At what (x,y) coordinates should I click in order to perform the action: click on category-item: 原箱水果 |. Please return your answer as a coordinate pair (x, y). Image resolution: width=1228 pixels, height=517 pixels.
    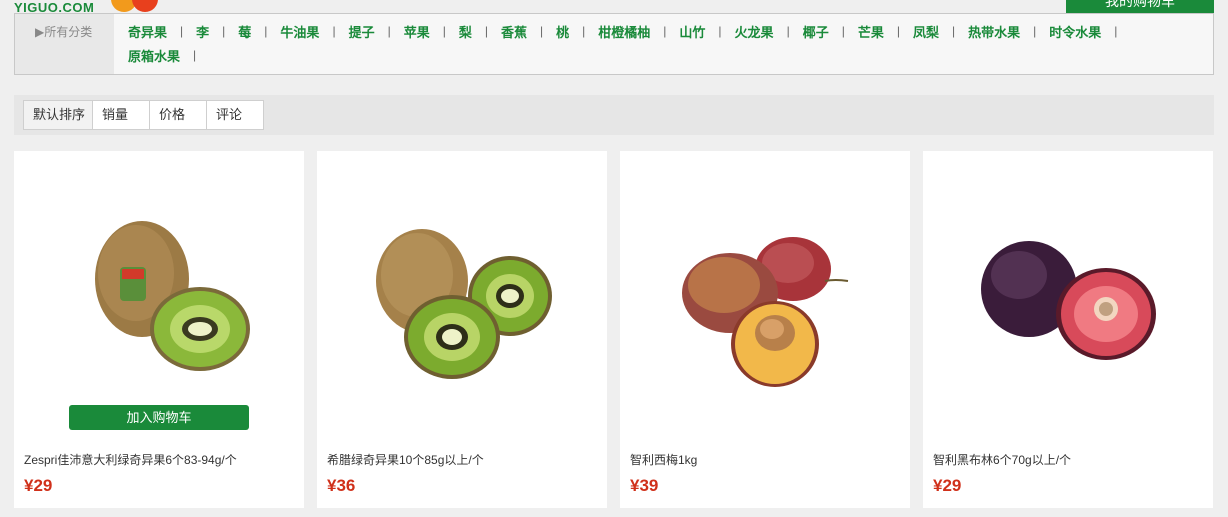
    Looking at the image, I should click on (168, 55).